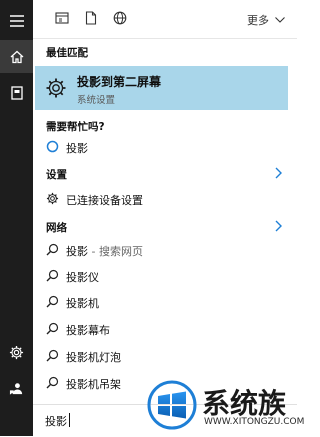 The height and width of the screenshot is (437, 320). Describe the element at coordinates (121, 19) in the screenshot. I see `web-filter-globe-icon` at that location.